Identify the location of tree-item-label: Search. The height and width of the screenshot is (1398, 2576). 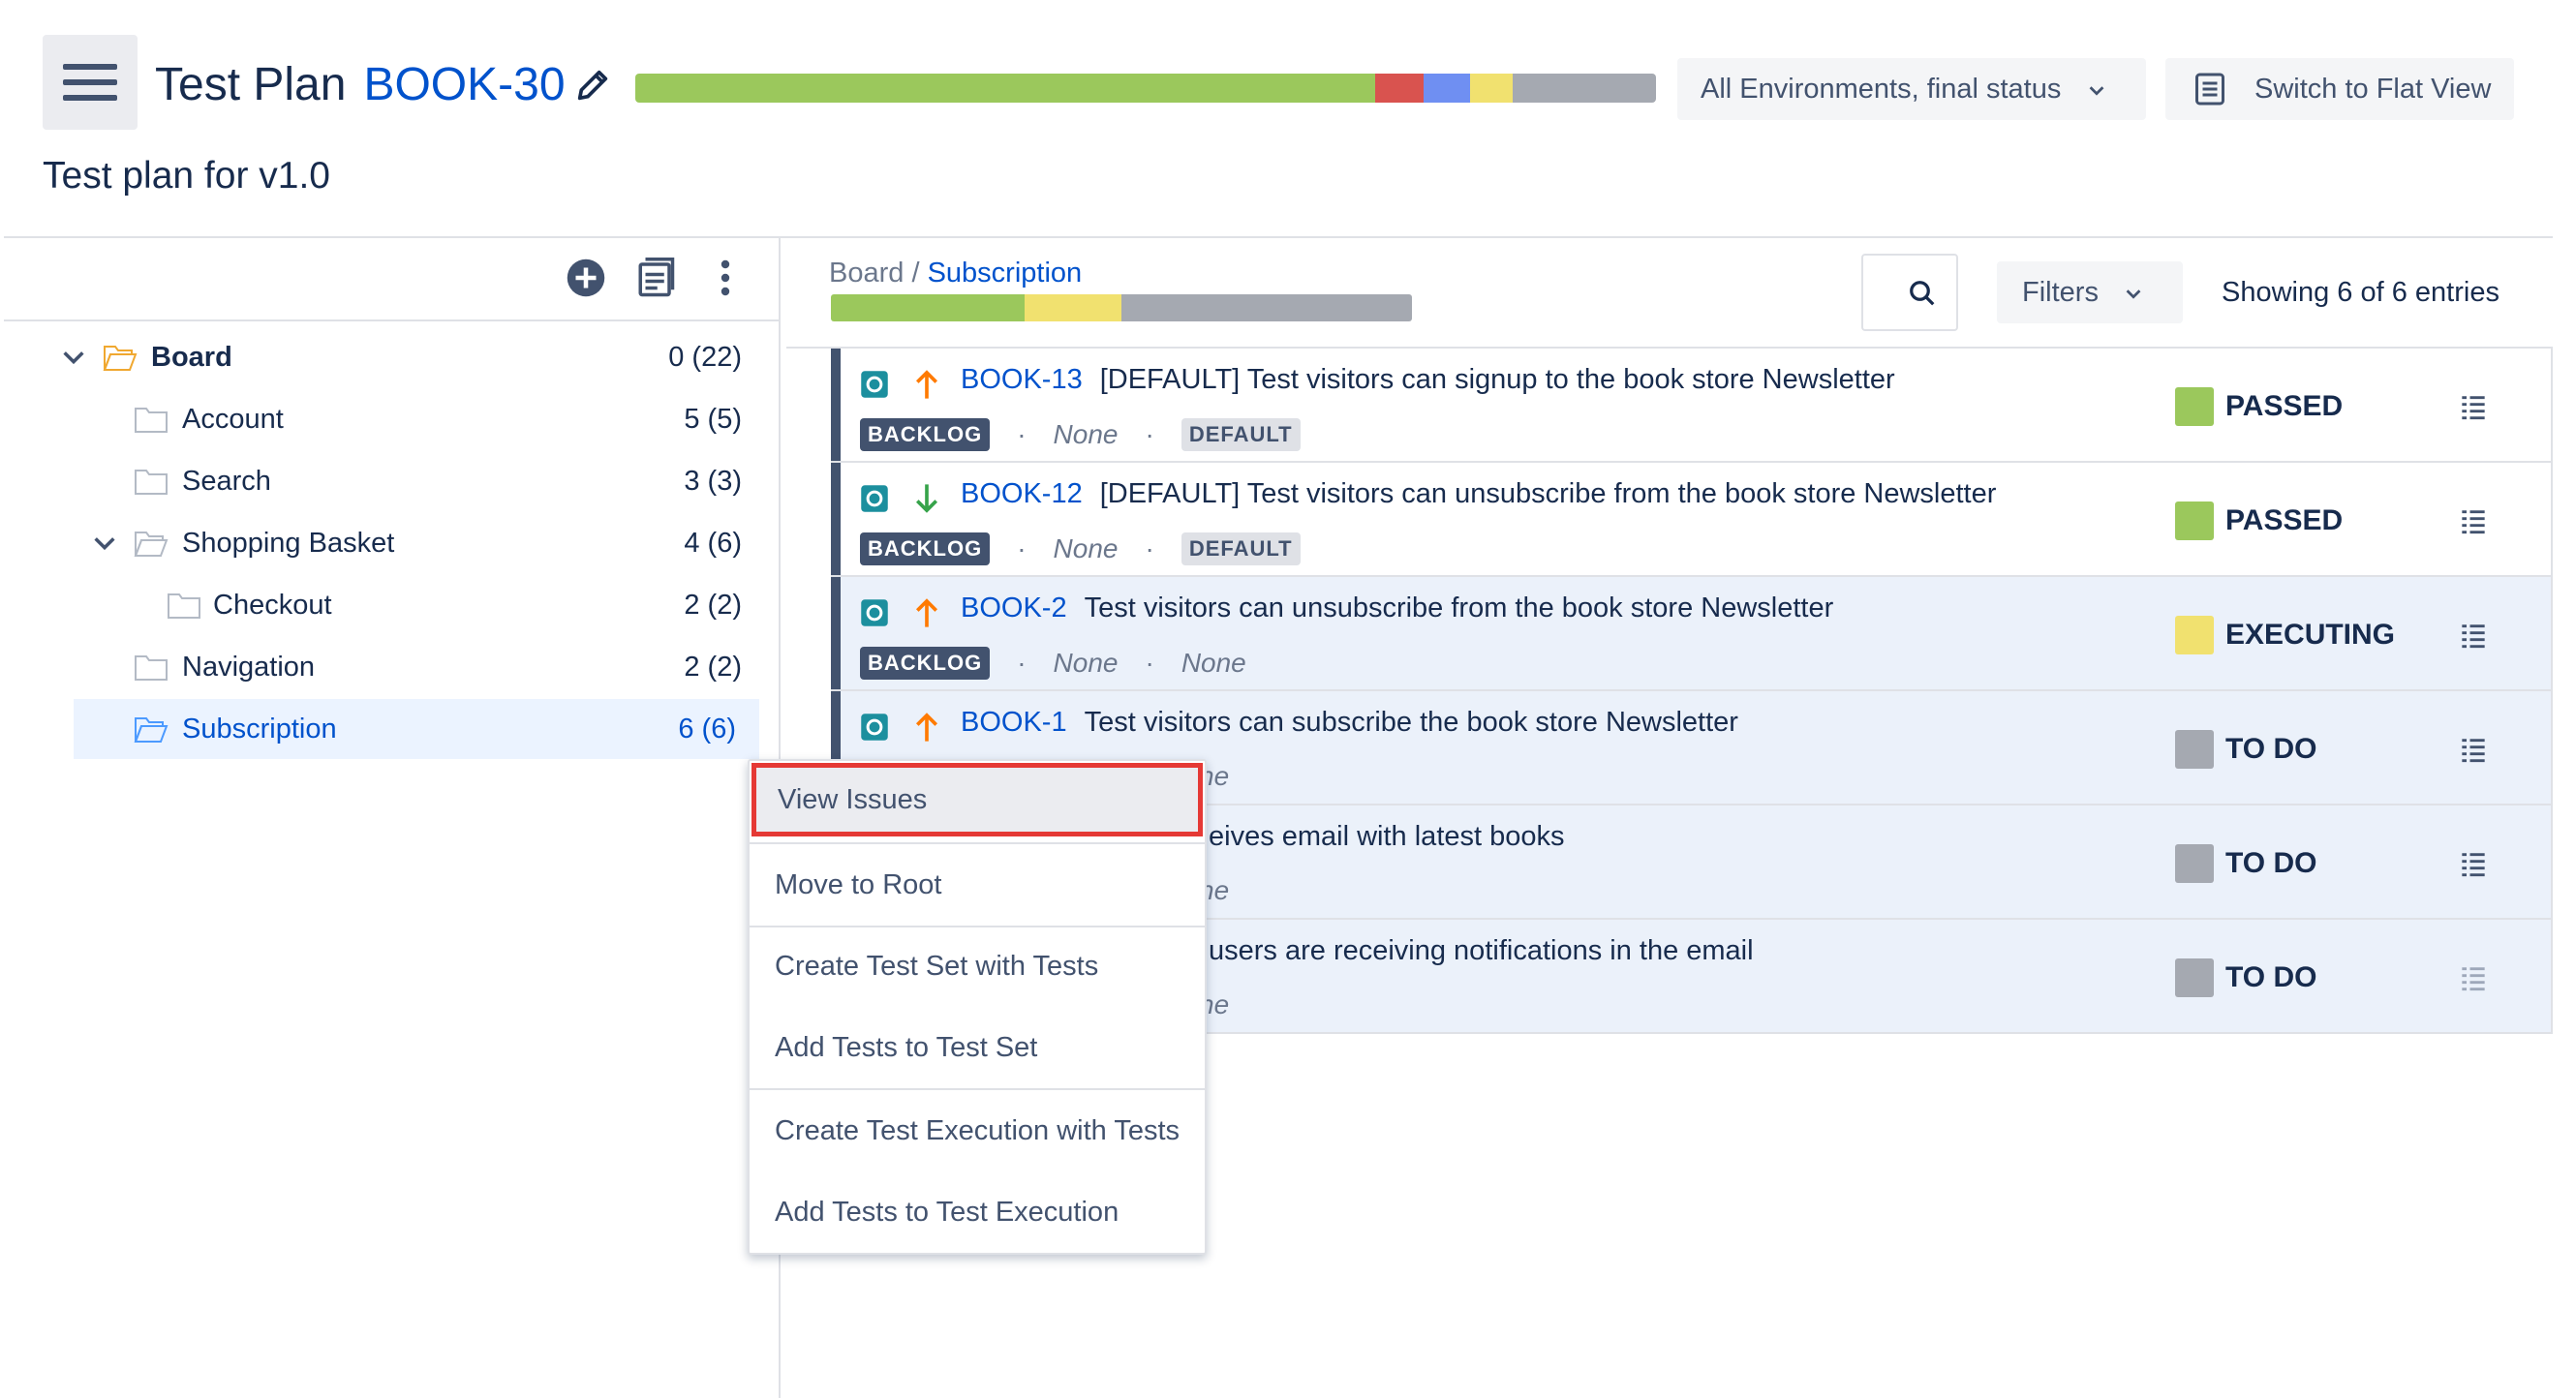
(226, 481).